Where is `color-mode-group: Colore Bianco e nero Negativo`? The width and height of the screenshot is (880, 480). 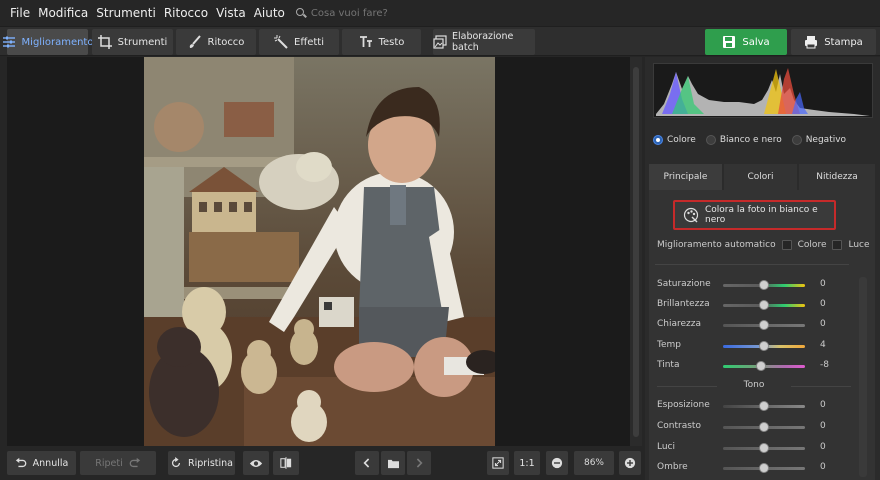 color-mode-group: Colore Bianco e nero Negativo is located at coordinates (749, 140).